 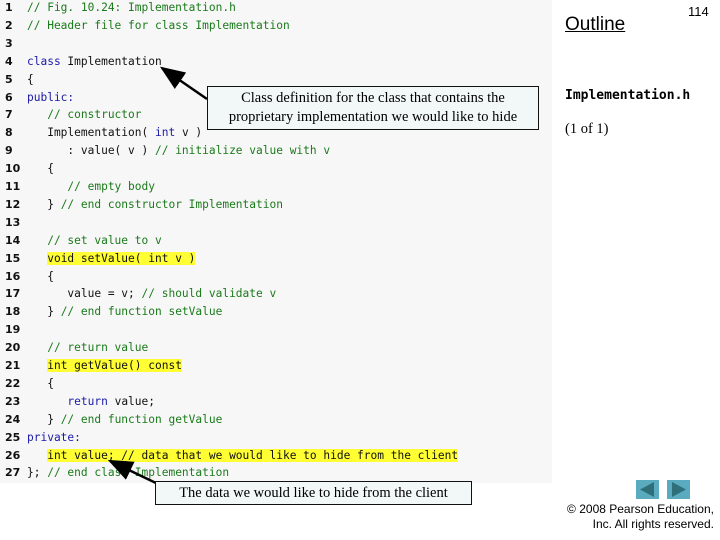 I want to click on code-line: 7 // constructor, so click(x=71, y=115).